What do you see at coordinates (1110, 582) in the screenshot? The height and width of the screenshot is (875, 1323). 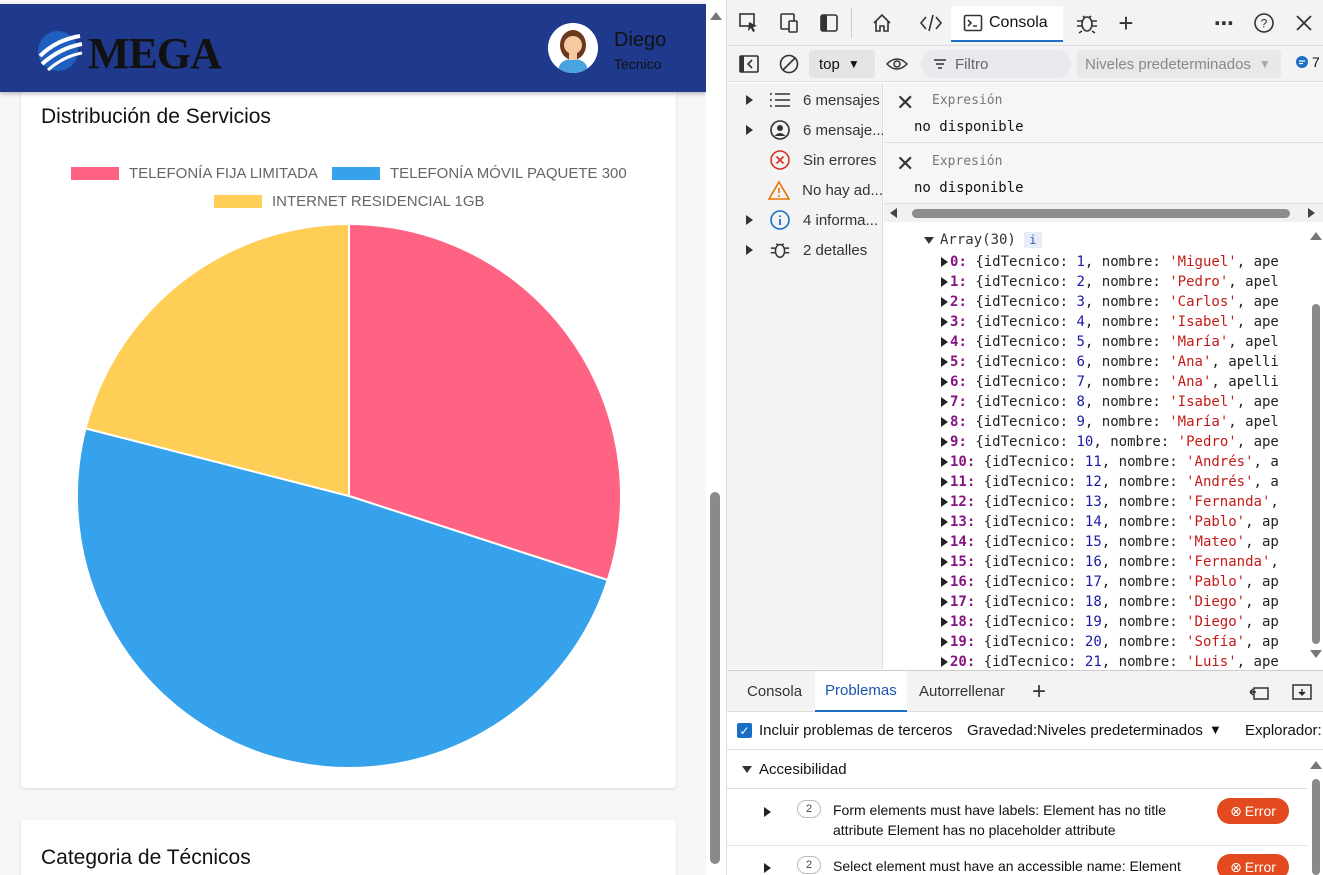 I see `array-row: 16: {idTecnico: 17, nombre: 'Pablo', ap` at bounding box center [1110, 582].